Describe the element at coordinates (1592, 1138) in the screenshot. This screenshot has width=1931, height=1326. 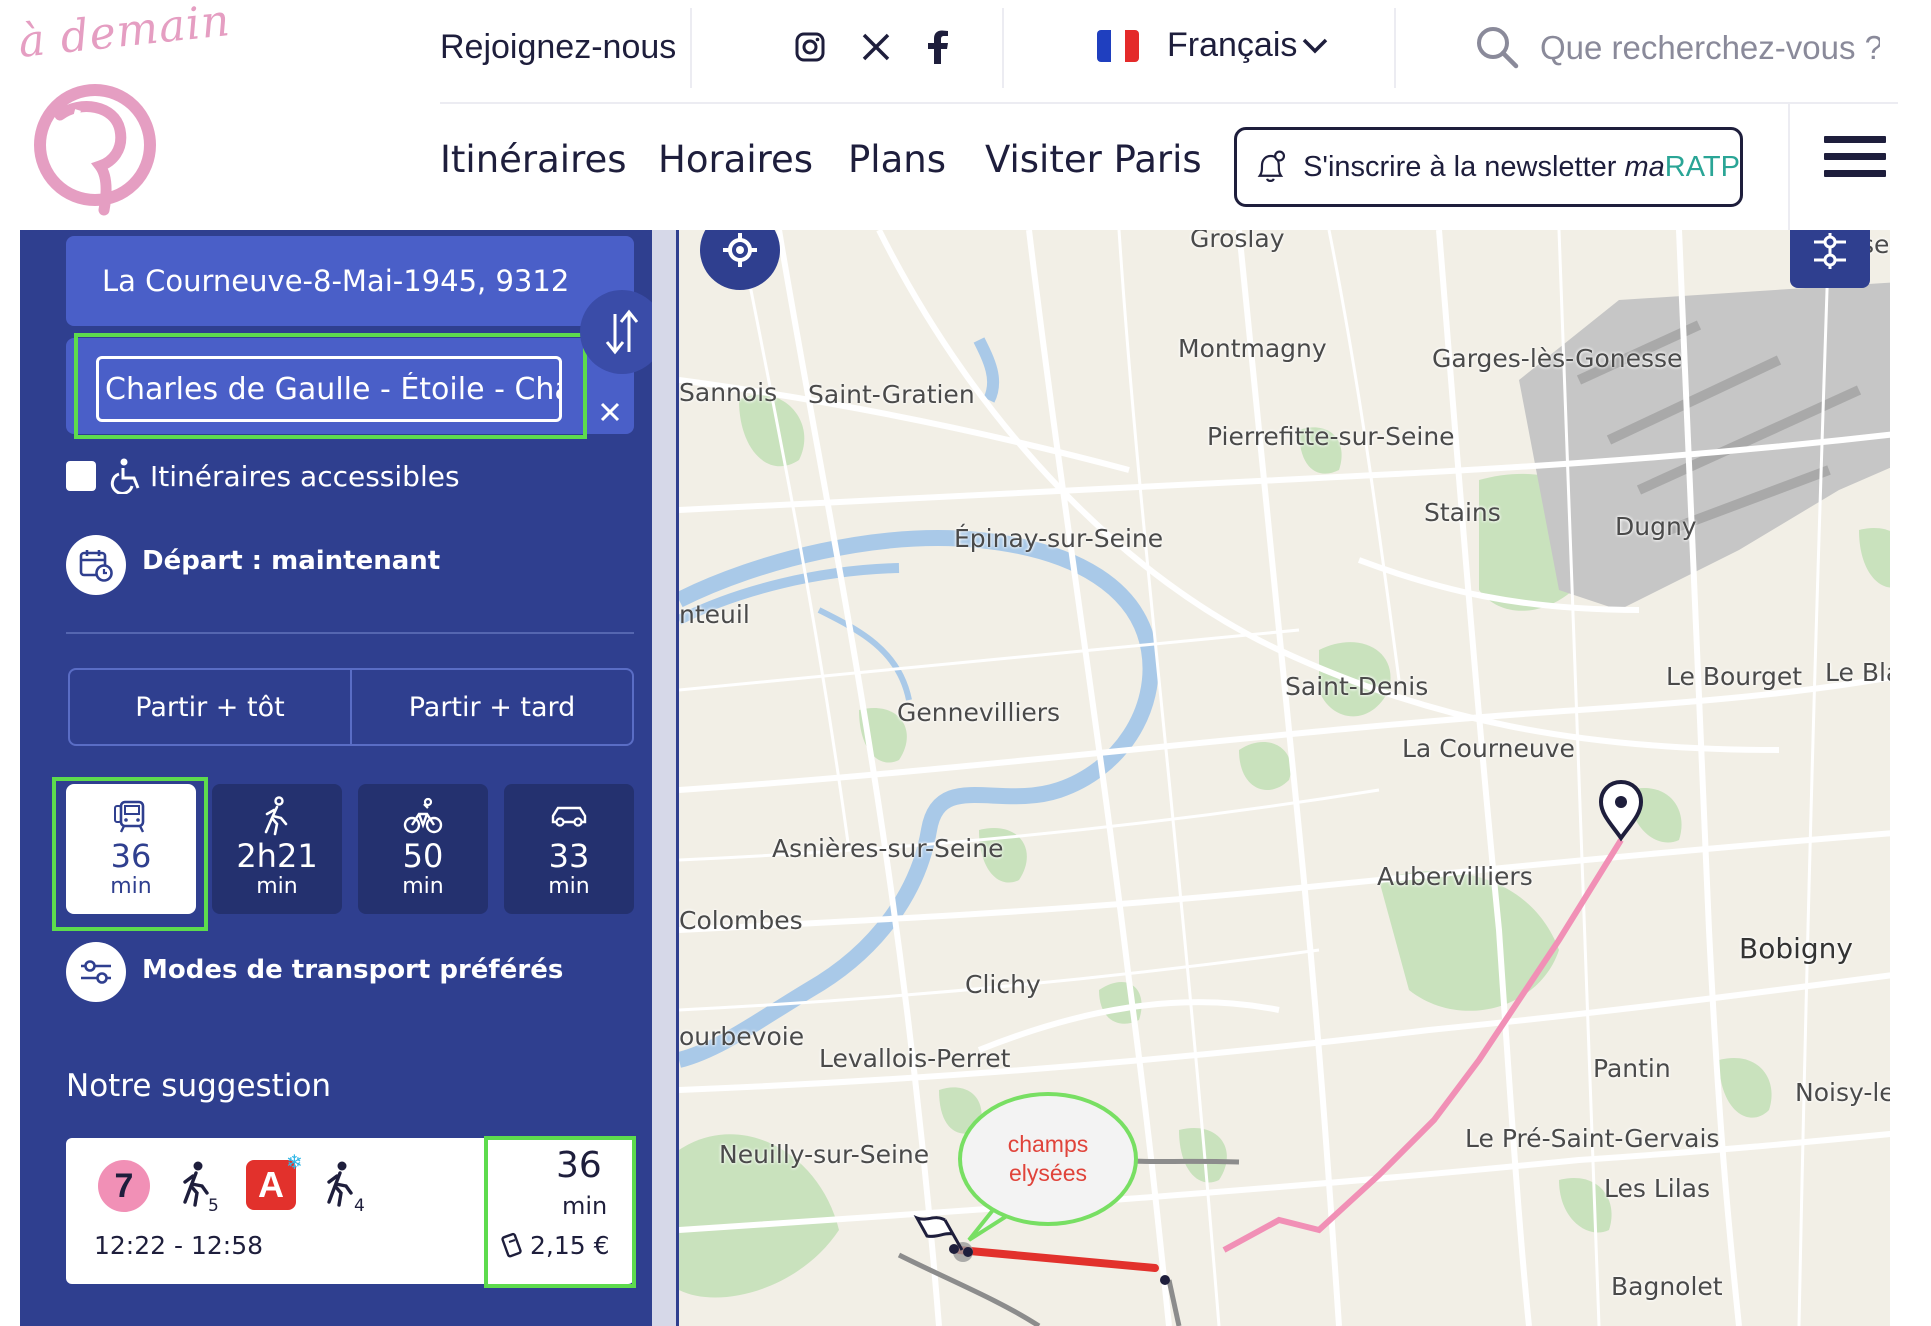
I see `map-label: Le Pré-Saint-Gervais` at that location.